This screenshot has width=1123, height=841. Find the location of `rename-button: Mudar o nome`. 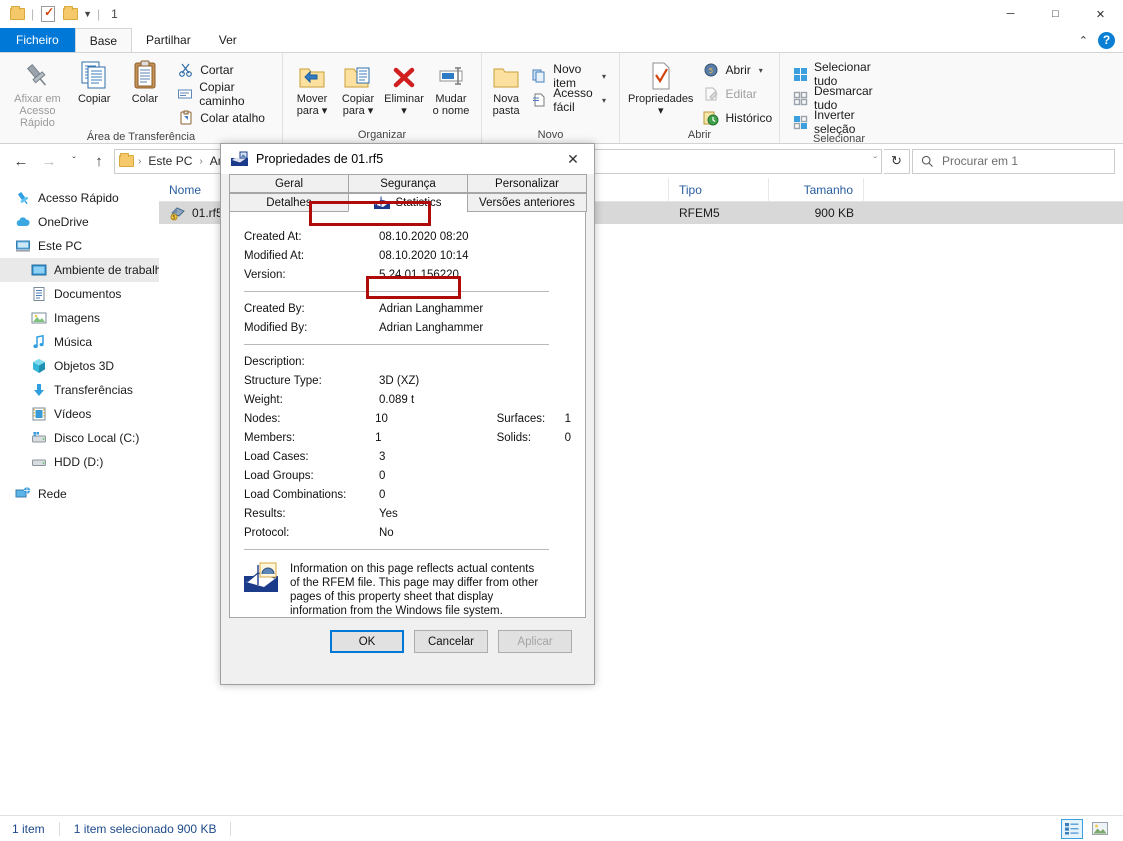

rename-button: Mudar o nome is located at coordinates (451, 88).